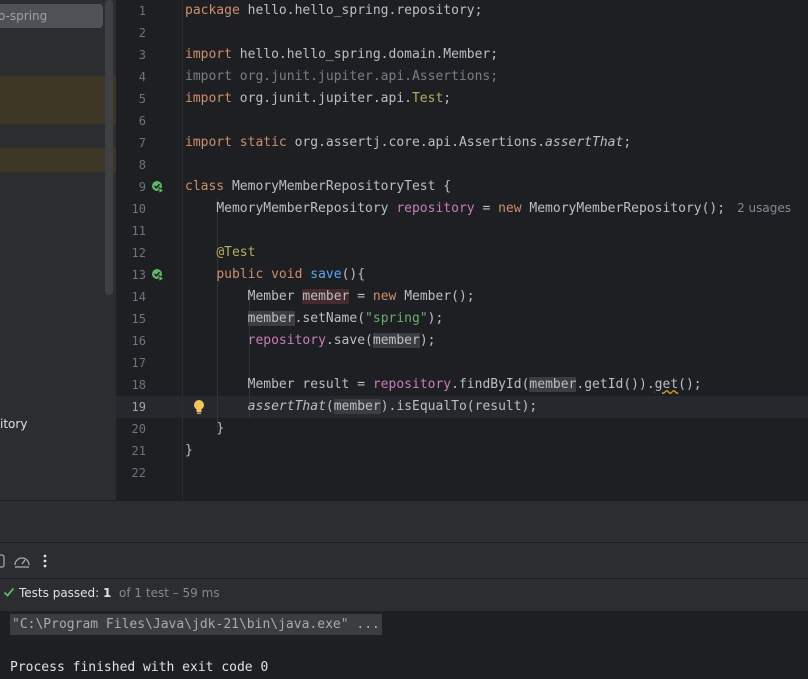  Describe the element at coordinates (3, 561) in the screenshot. I see `toolbar-icon-partial` at that location.